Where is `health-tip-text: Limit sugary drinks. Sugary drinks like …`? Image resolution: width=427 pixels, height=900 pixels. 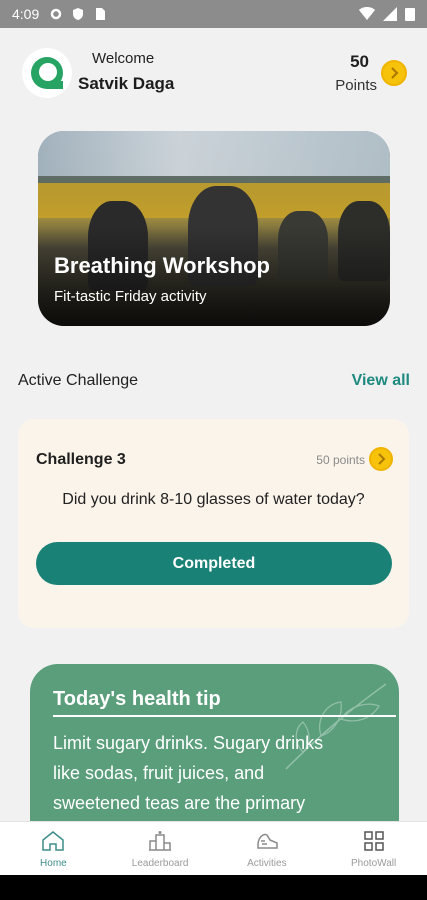
health-tip-text: Limit sugary drinks. Sugary drinks like … is located at coordinates (188, 773).